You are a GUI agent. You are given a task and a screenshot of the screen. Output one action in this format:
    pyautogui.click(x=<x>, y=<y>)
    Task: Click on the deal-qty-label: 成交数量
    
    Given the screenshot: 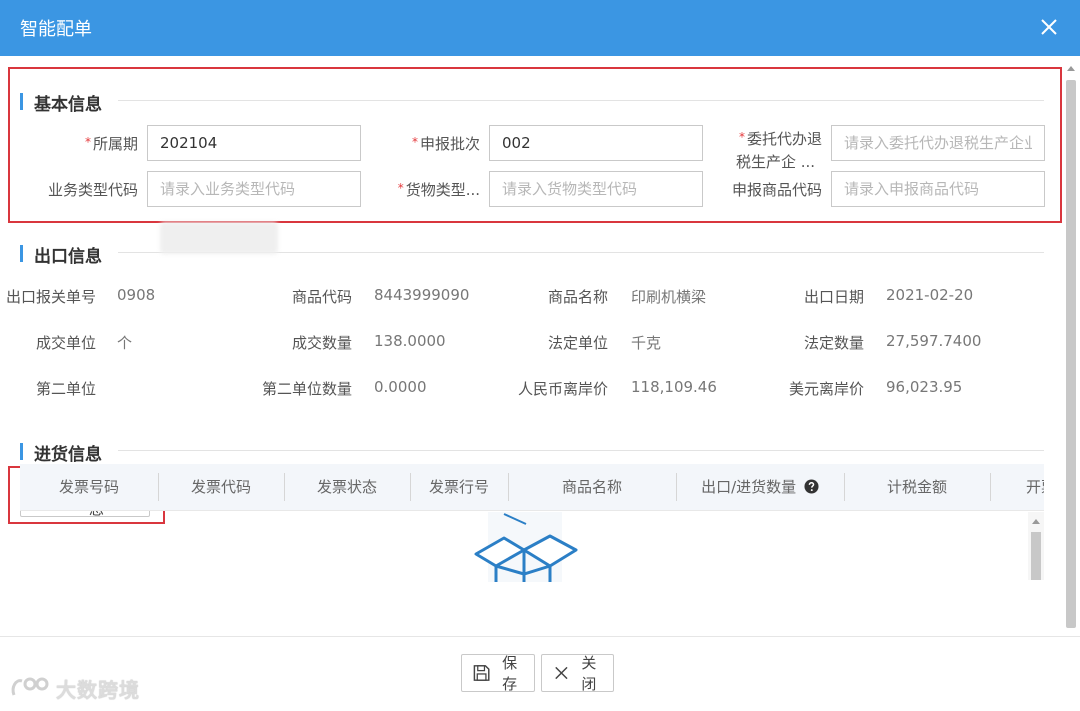 What is the action you would take?
    pyautogui.click(x=321, y=343)
    